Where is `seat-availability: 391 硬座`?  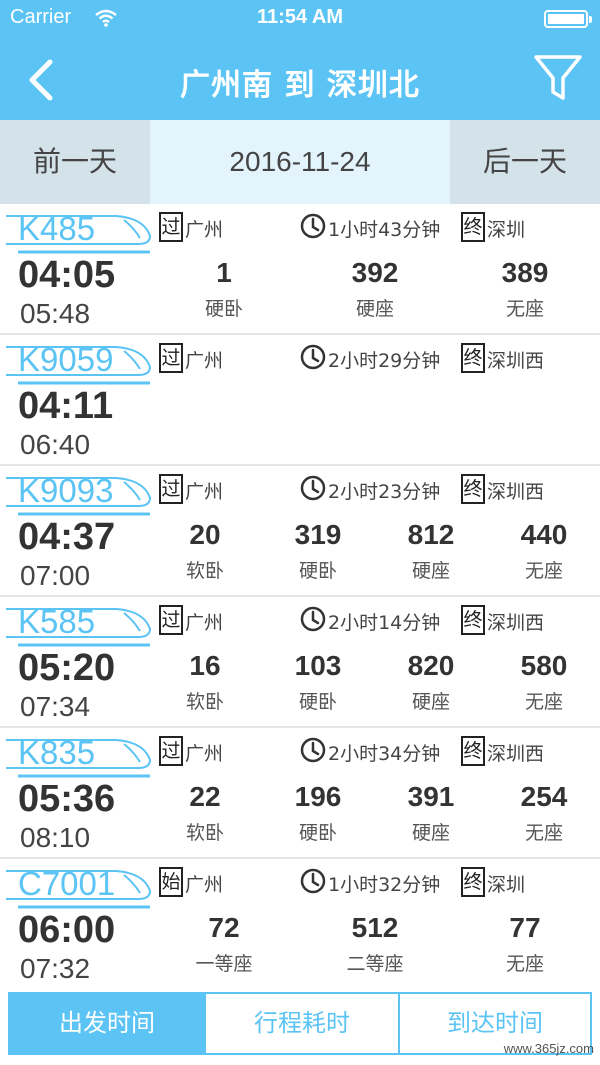 seat-availability: 391 硬座 is located at coordinates (431, 812).